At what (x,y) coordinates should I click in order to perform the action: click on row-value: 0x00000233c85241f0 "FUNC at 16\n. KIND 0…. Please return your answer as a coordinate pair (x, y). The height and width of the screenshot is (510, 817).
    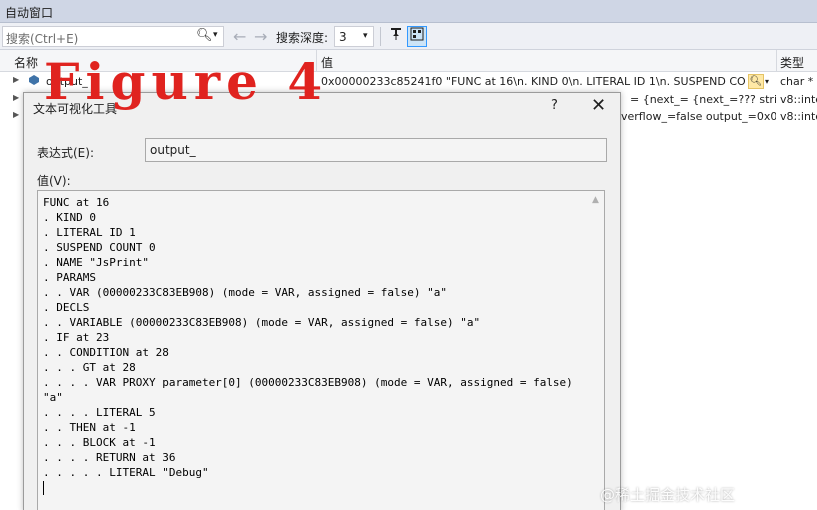
    Looking at the image, I should click on (533, 81).